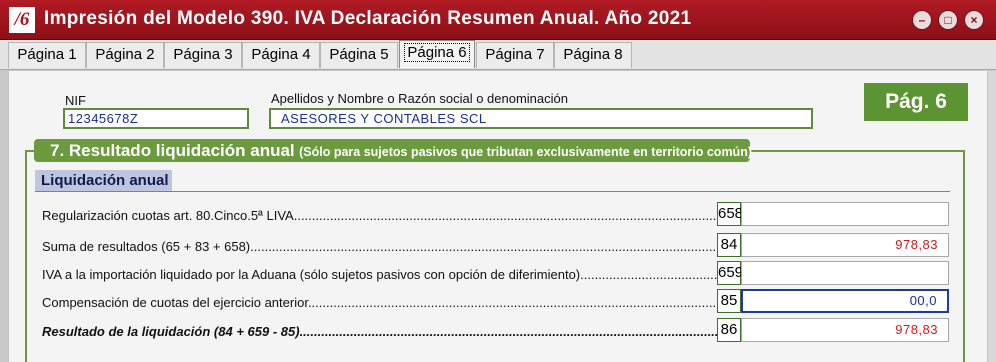 The width and height of the screenshot is (996, 362). What do you see at coordinates (729, 330) in the screenshot?
I see `casilla-86: 86` at bounding box center [729, 330].